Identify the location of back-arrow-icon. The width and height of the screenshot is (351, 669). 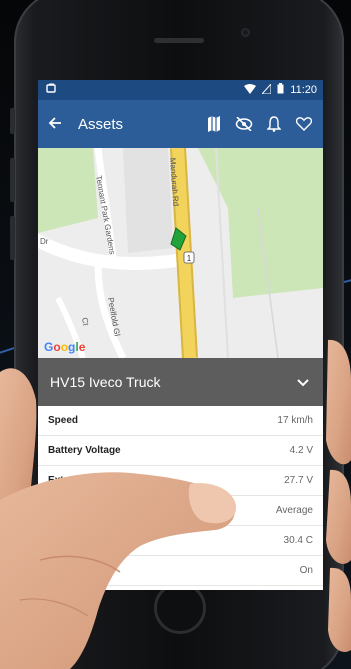
(63, 124).